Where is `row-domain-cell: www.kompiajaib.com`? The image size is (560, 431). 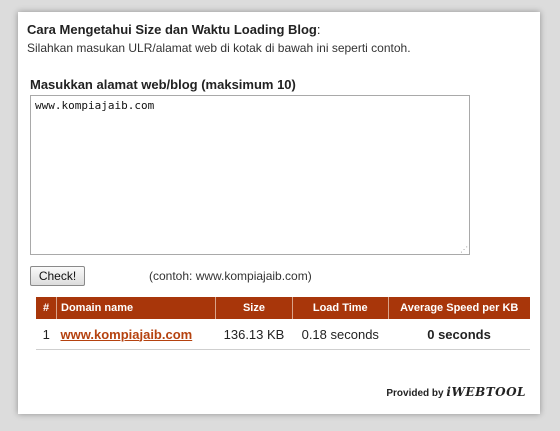 row-domain-cell: www.kompiajaib.com is located at coordinates (136, 334).